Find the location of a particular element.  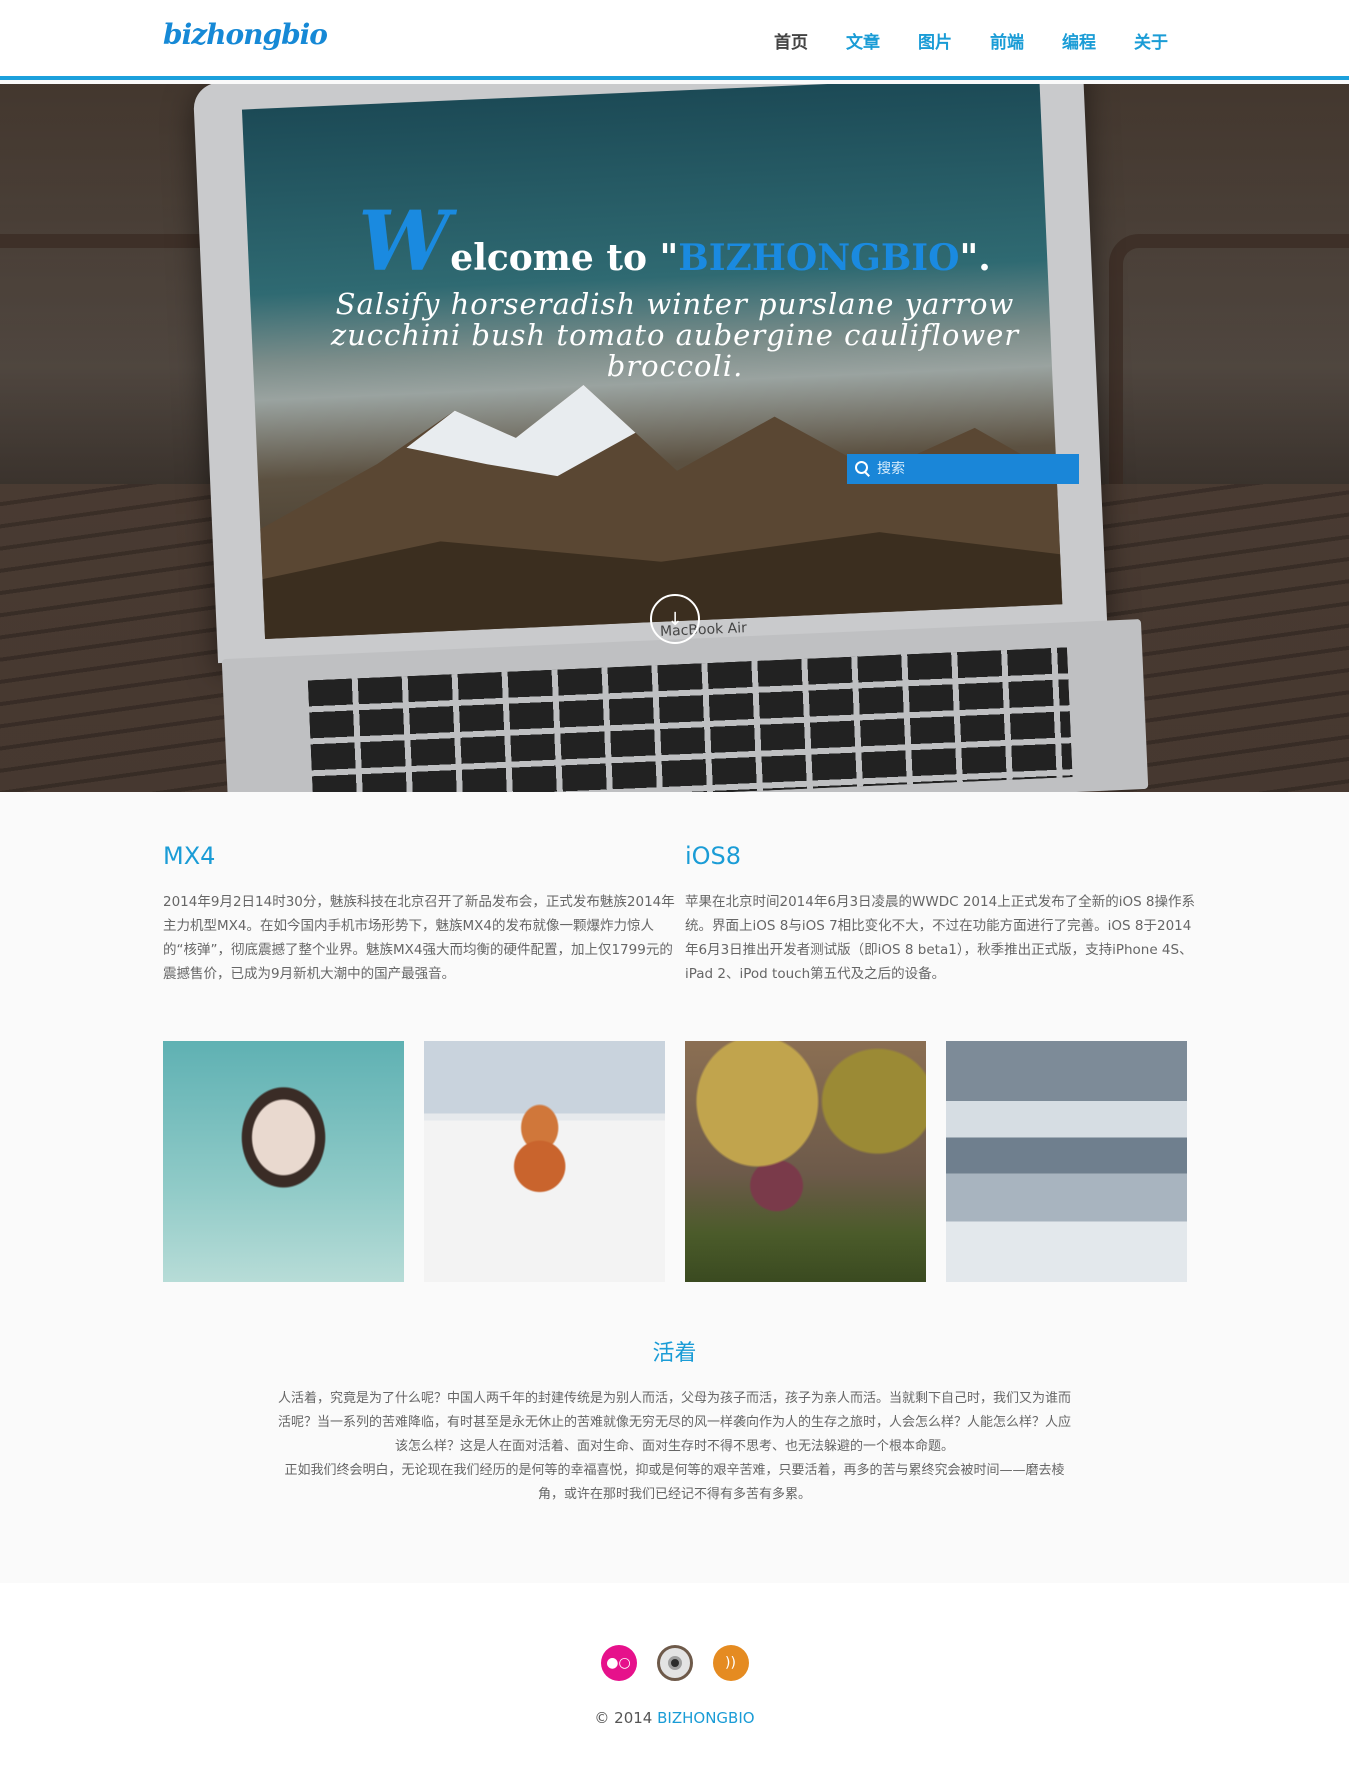

main-nav: 首页 文章 图片 前端 编程 关于 is located at coordinates (971, 40).